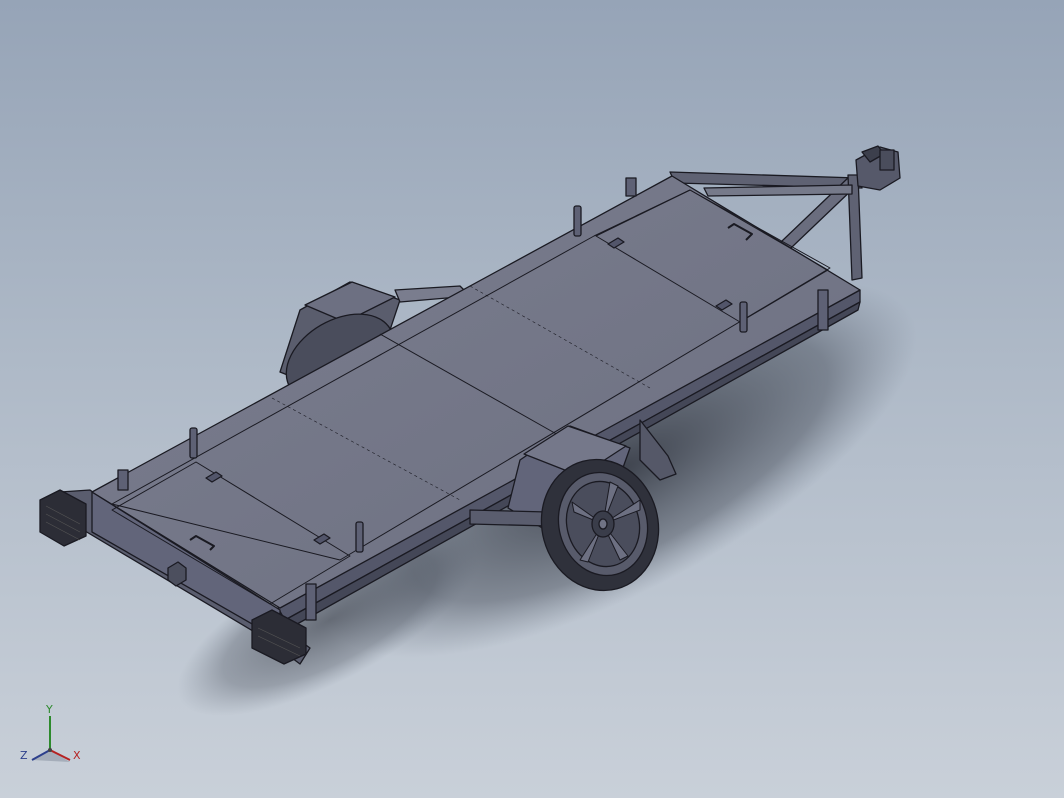 Image resolution: width=1064 pixels, height=798 pixels. What do you see at coordinates (49, 709) in the screenshot?
I see `y-axis-label: Y` at bounding box center [49, 709].